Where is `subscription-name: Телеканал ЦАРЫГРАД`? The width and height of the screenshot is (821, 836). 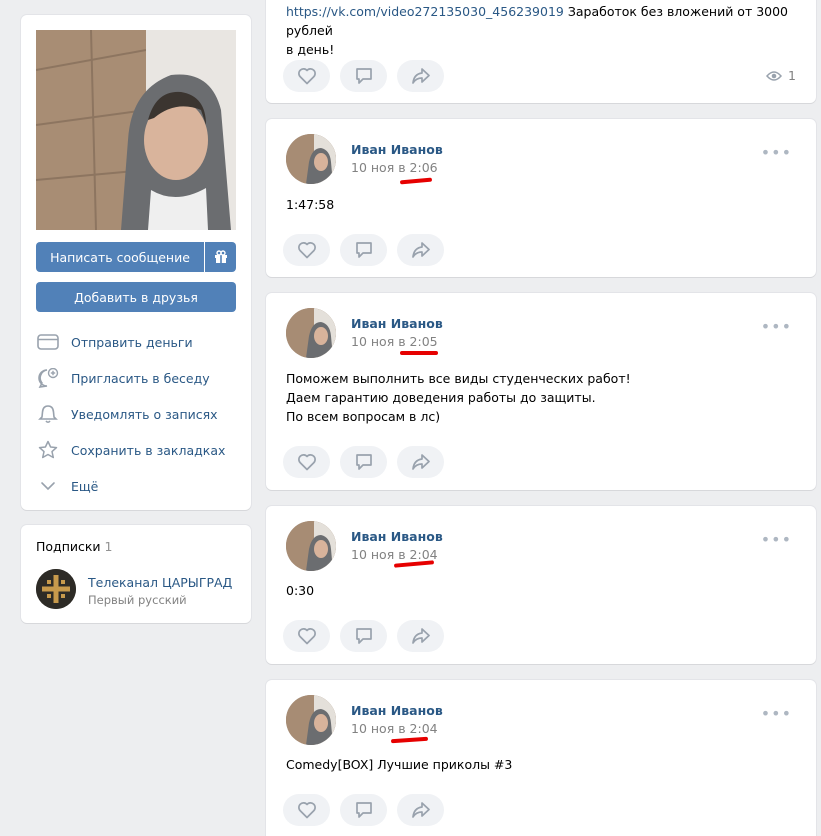
subscription-name: Телеканал ЦАРЫГРАД is located at coordinates (160, 582).